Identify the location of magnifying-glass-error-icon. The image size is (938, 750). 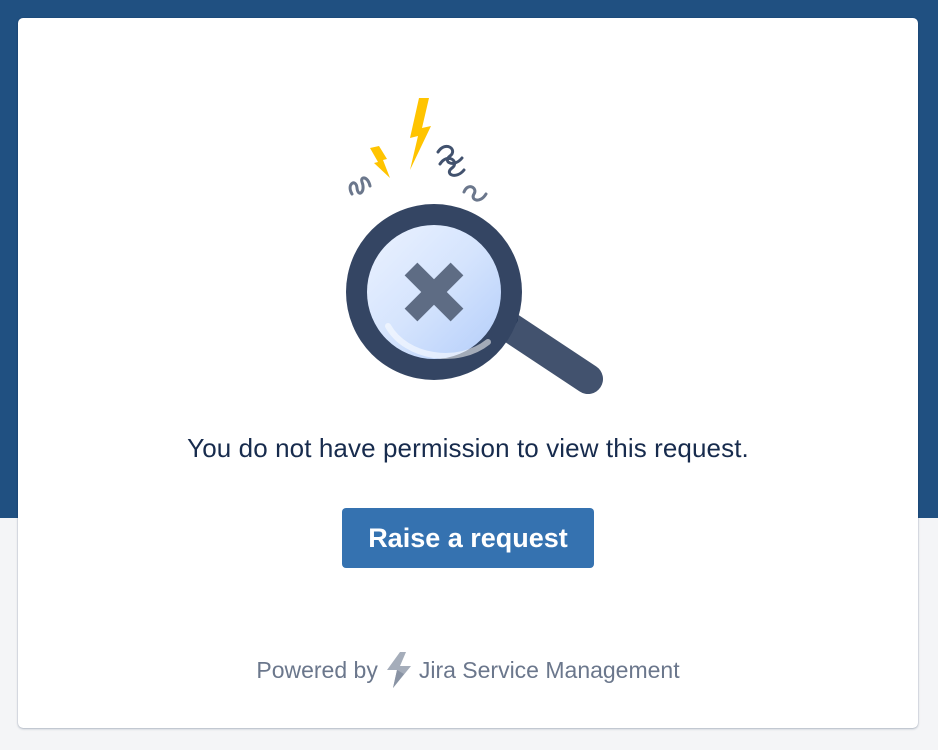
(468, 246).